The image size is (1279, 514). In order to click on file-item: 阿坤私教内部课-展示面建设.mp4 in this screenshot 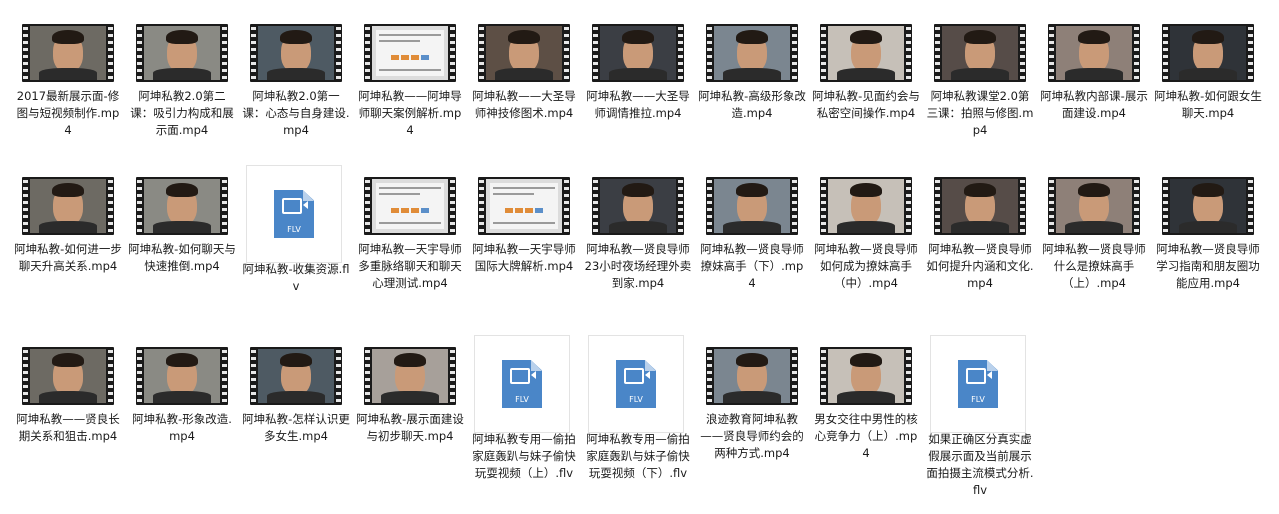, I will do `click(1094, 97)`.